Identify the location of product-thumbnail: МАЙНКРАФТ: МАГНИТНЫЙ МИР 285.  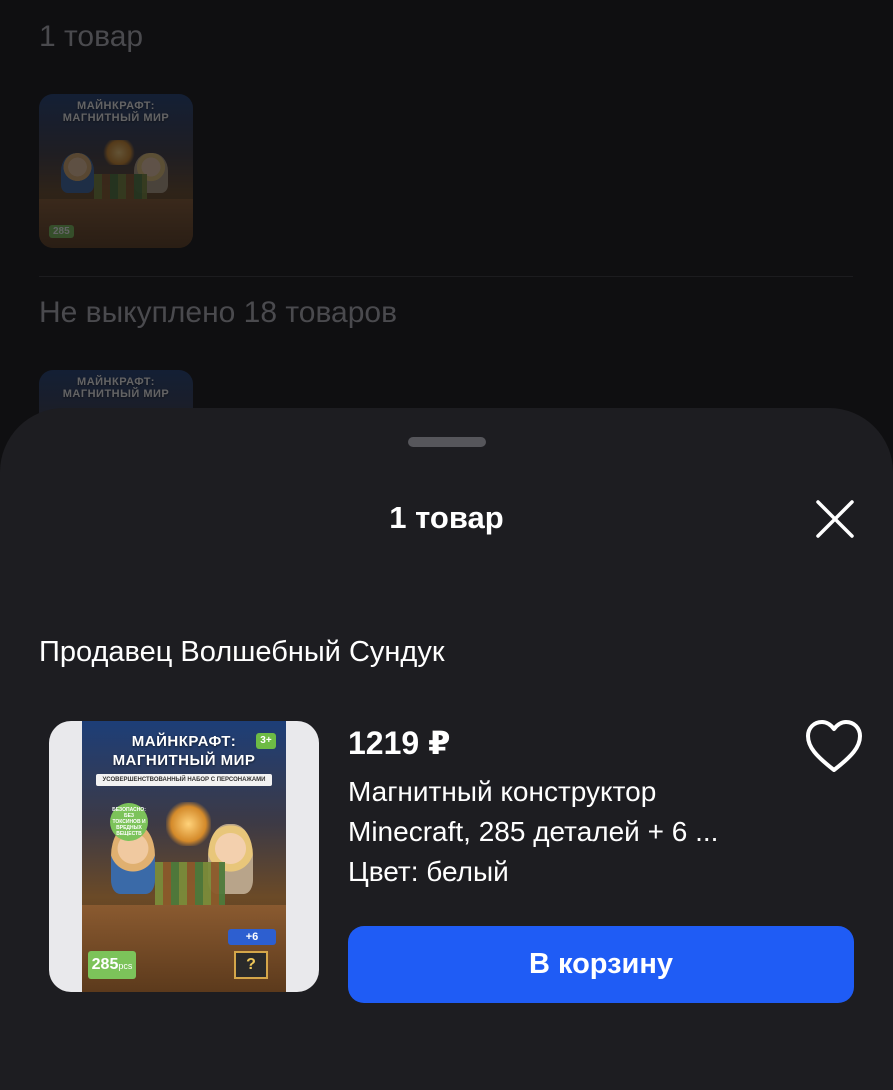
(116, 171).